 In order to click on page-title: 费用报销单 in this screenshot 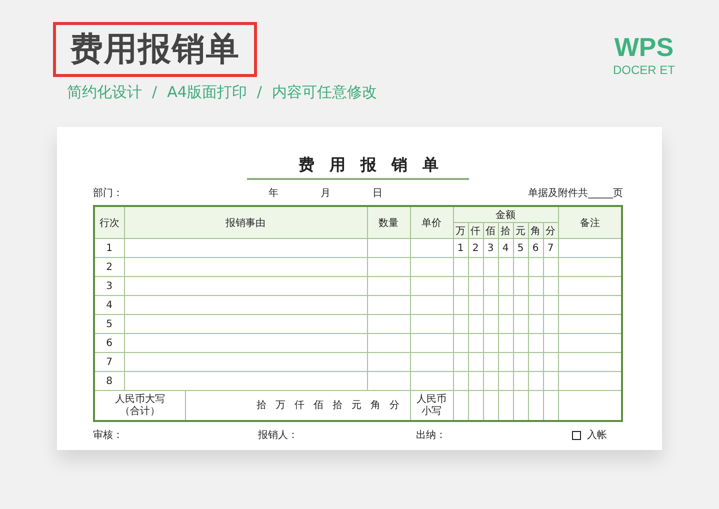, I will do `click(155, 49)`.